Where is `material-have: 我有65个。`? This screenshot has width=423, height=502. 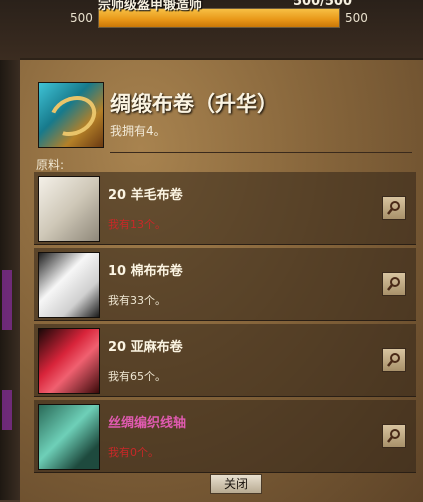 material-have: 我有65个。 is located at coordinates (137, 376).